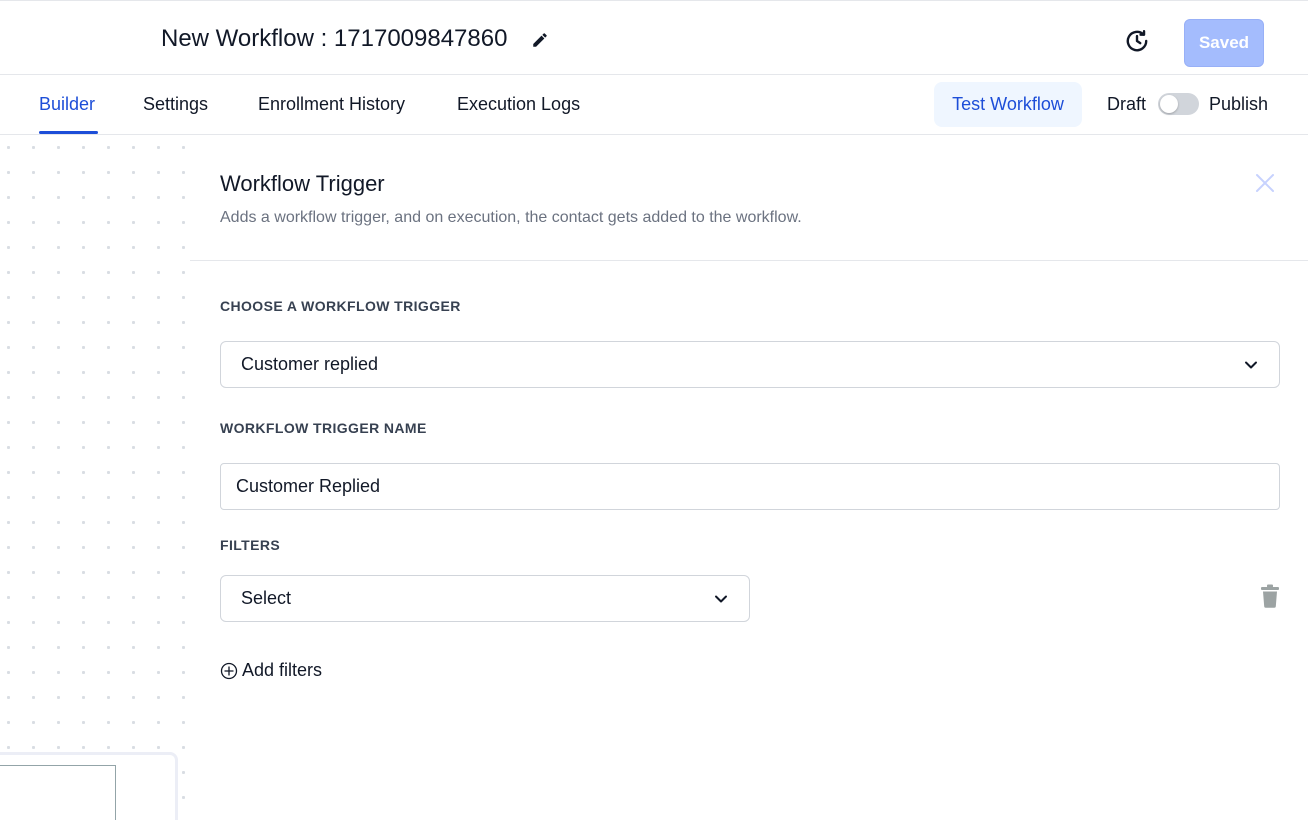  I want to click on workflow-title: New Workflow : 1717009847860, so click(334, 38).